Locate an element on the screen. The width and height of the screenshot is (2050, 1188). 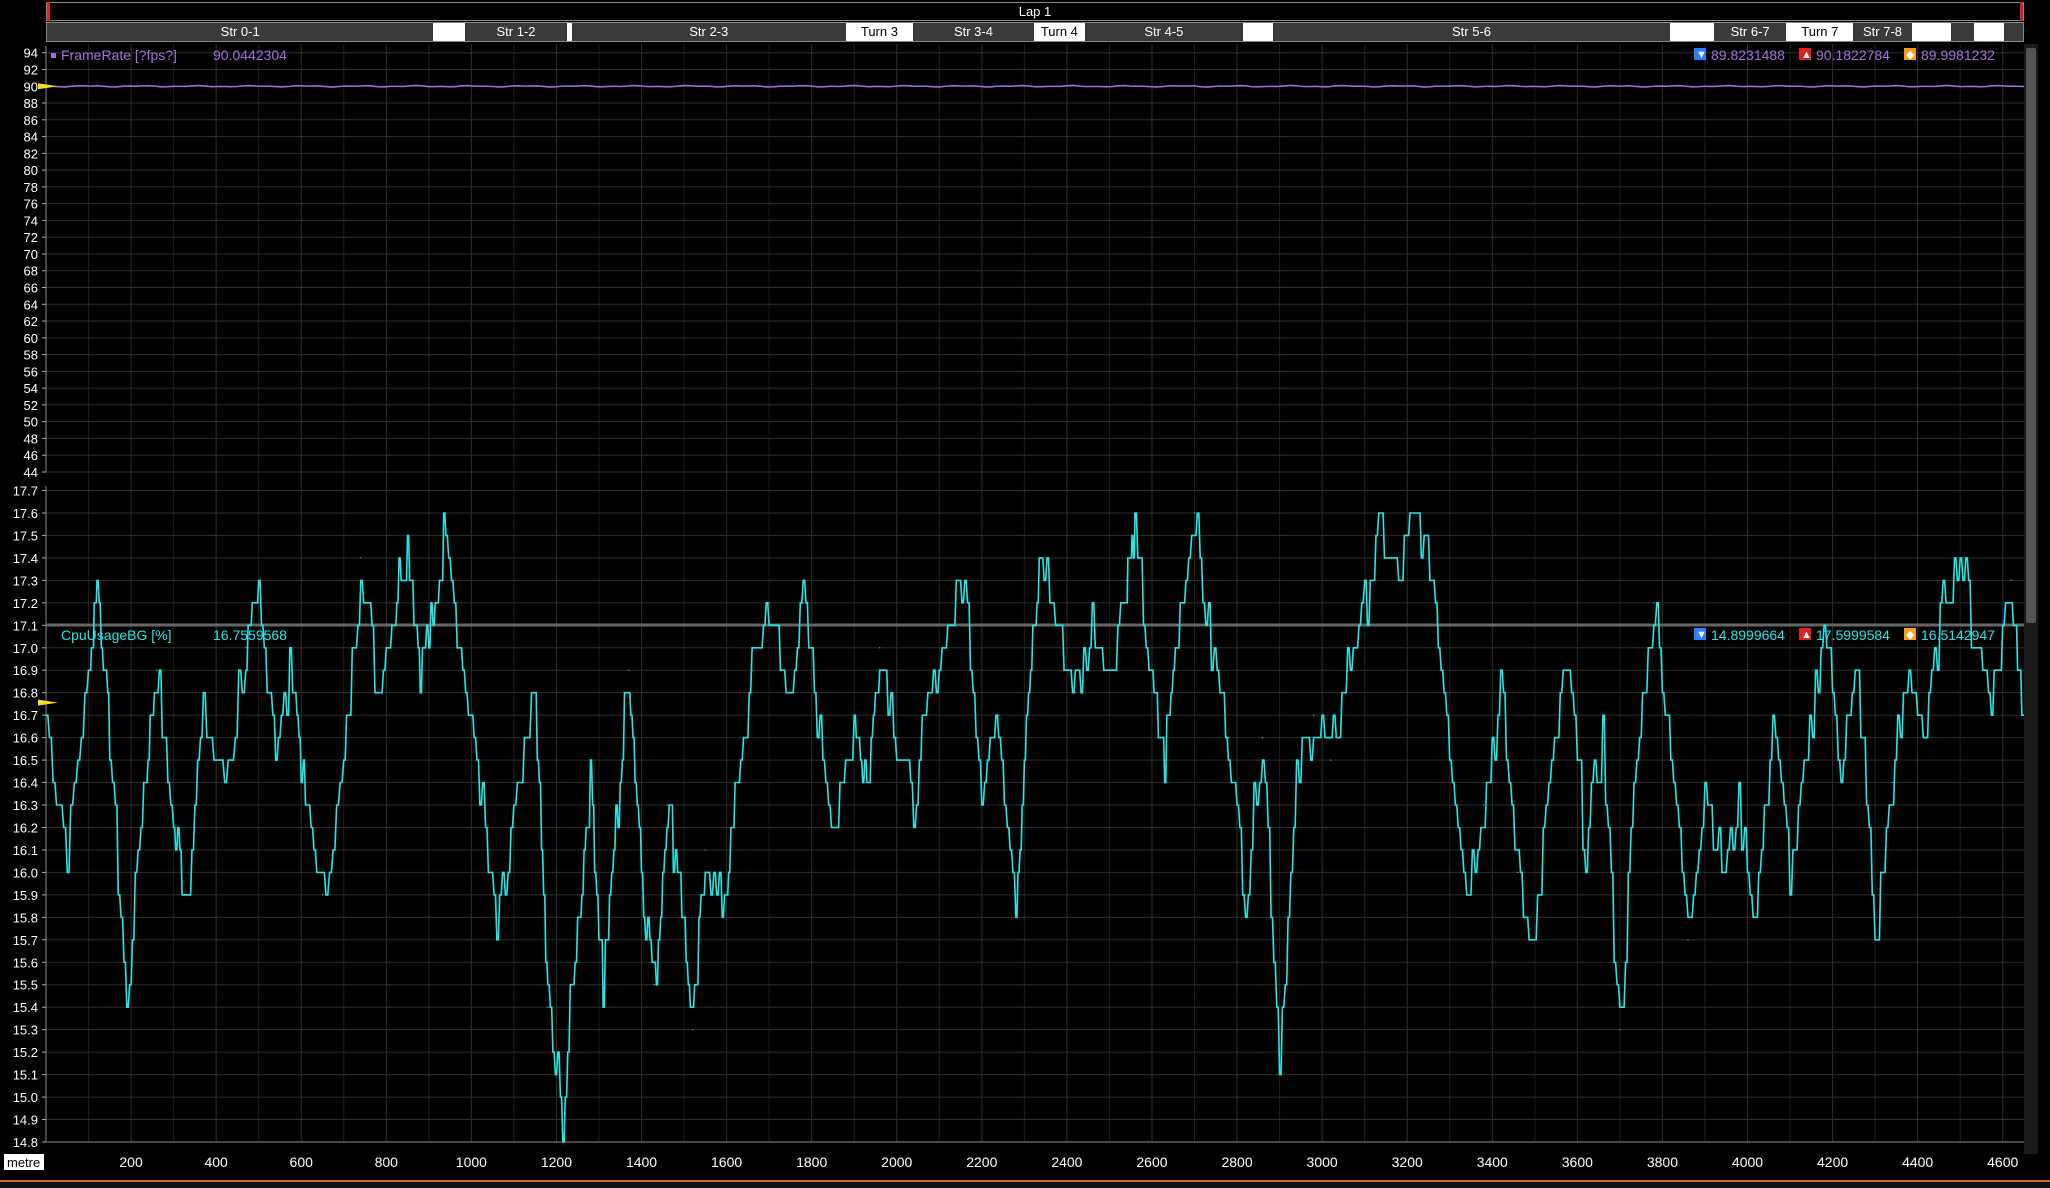
sector-3: Str 2-3 is located at coordinates (708, 32).